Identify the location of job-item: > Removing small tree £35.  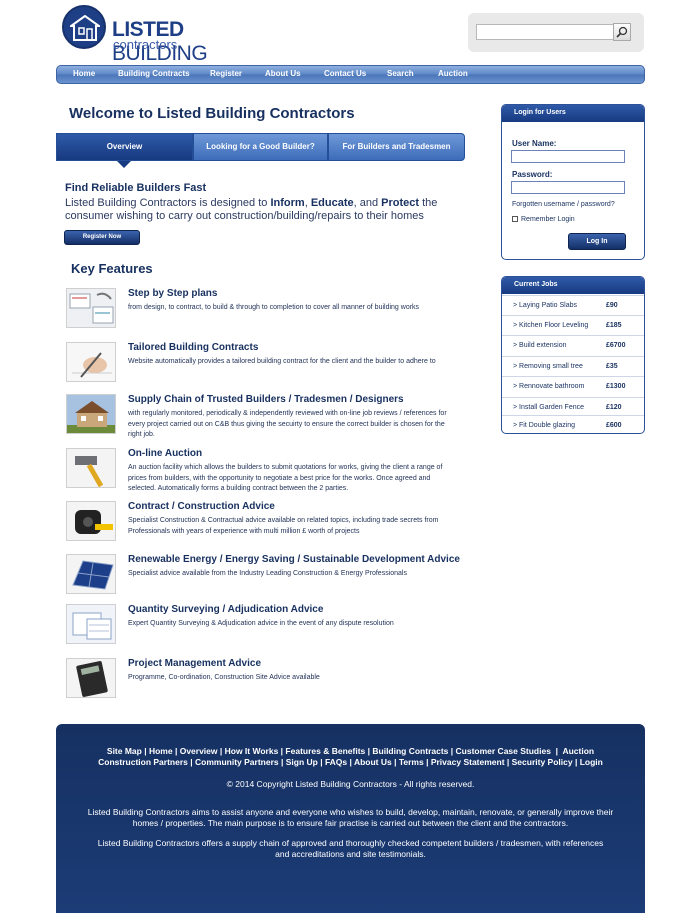
(573, 366).